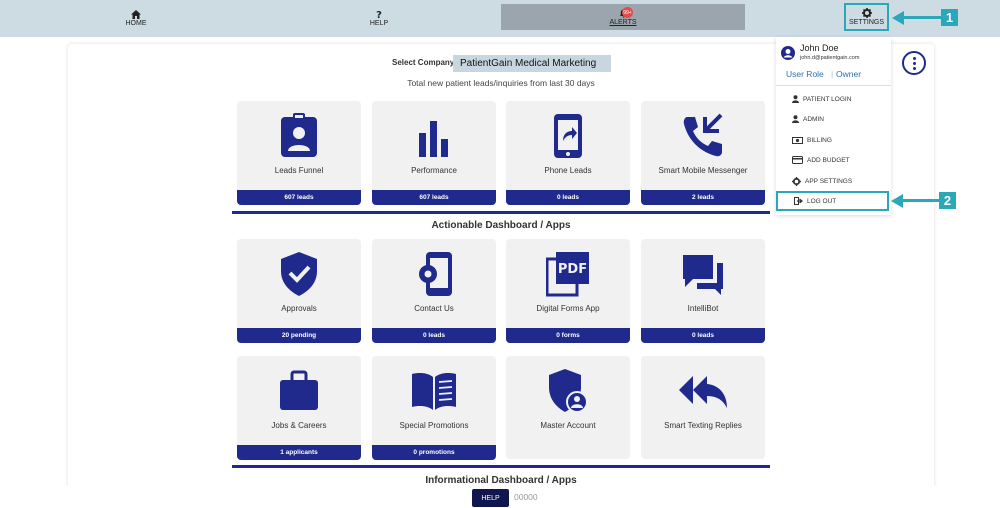 This screenshot has width=1000, height=508. I want to click on callout-number-1: 1, so click(949, 17).